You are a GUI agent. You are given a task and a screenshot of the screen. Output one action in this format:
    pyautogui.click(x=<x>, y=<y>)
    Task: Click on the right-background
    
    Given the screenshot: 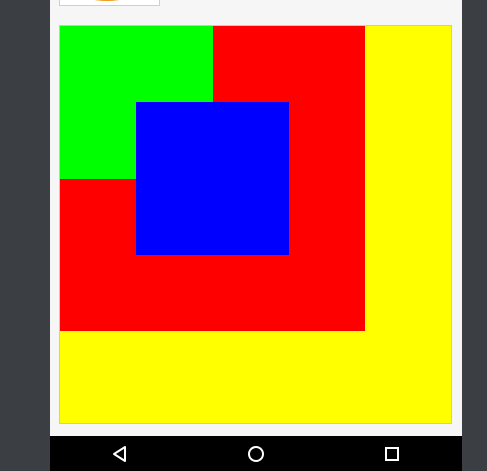 What is the action you would take?
    pyautogui.click(x=474, y=235)
    